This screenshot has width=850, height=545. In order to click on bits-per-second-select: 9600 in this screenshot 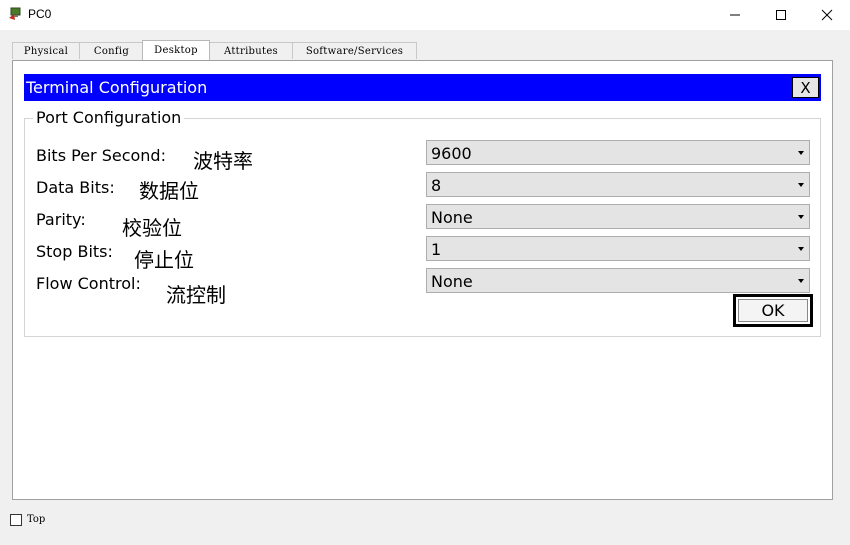, I will do `click(618, 152)`.